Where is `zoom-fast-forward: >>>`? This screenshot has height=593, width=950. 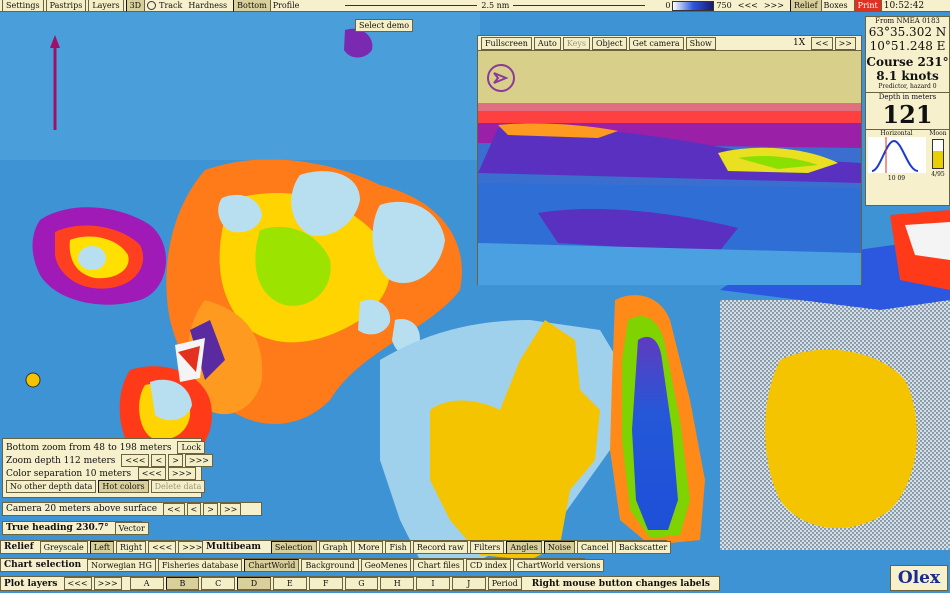 zoom-fast-forward: >>> is located at coordinates (198, 460).